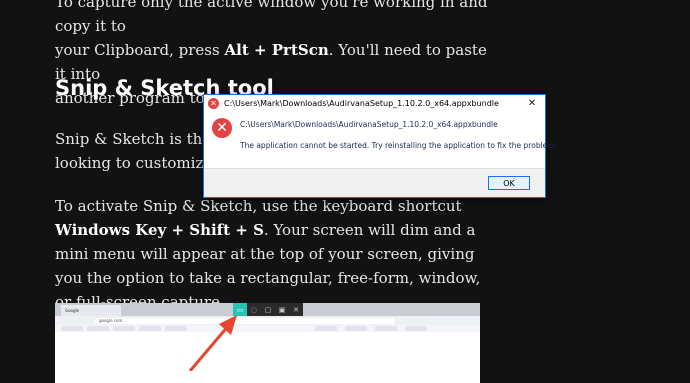 This screenshot has width=690, height=383. What do you see at coordinates (267, 357) in the screenshot?
I see `screenshot-page` at bounding box center [267, 357].